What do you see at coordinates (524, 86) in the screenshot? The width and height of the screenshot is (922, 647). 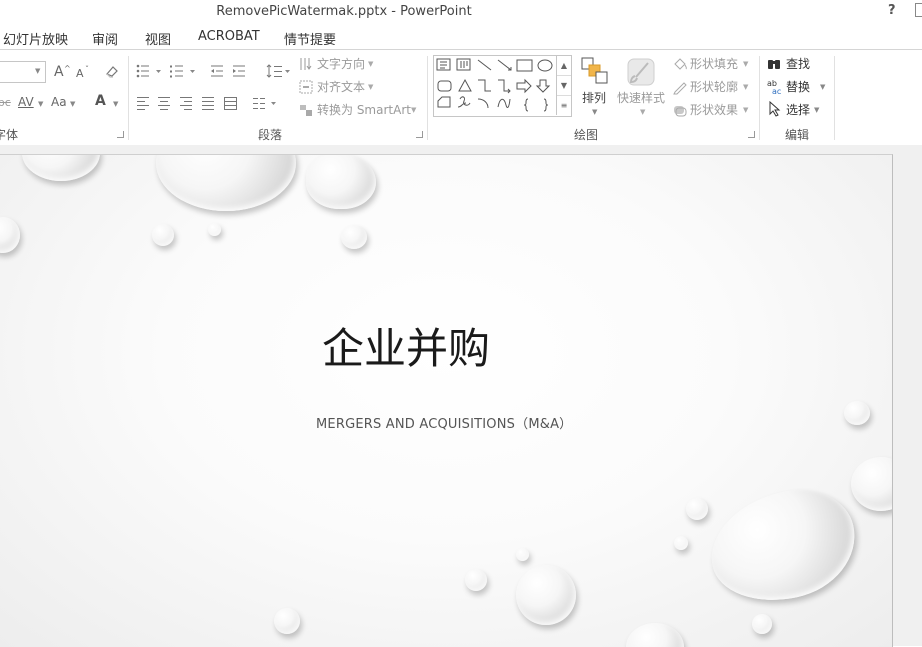 I see `right-arrow-shape-icon` at bounding box center [524, 86].